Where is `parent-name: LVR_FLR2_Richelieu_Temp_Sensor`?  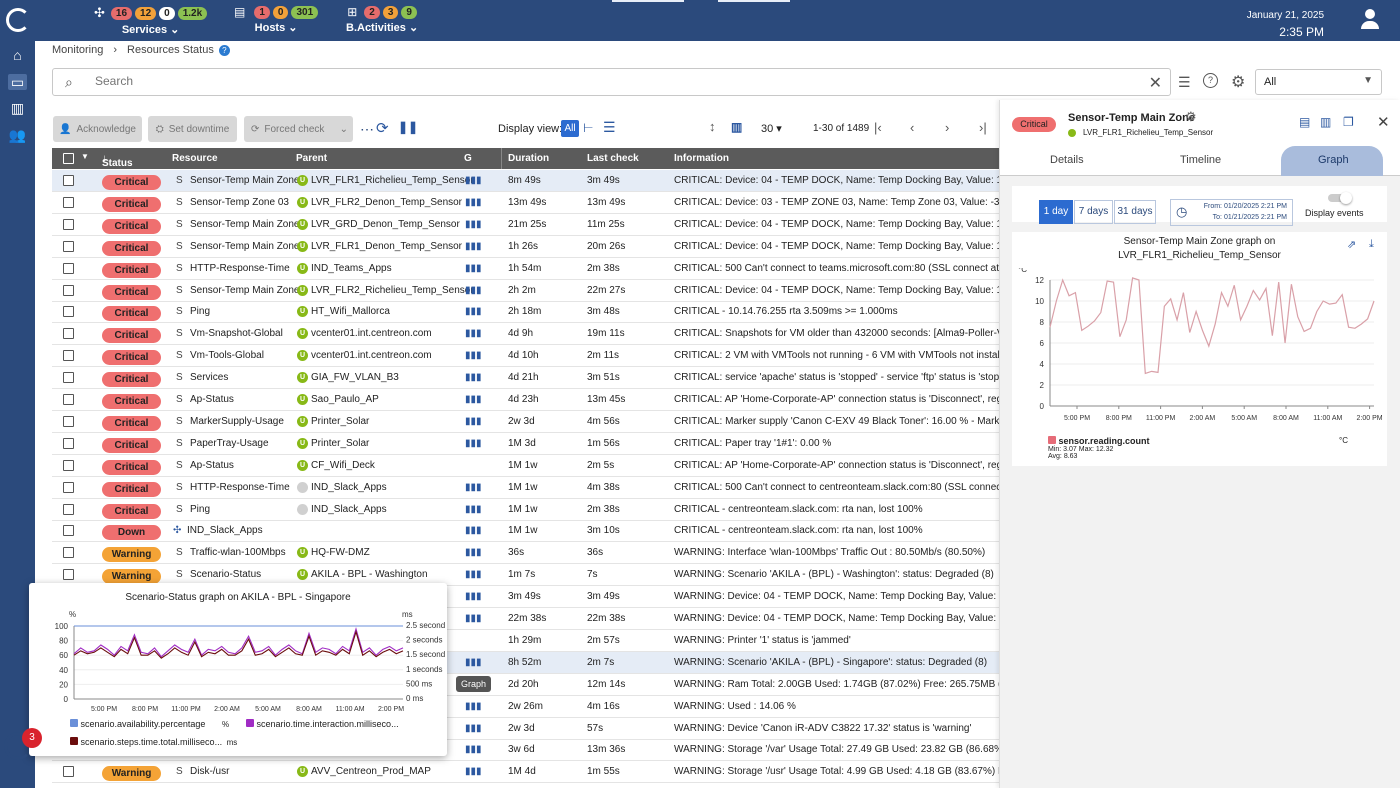
parent-name: LVR_FLR2_Richelieu_Temp_Sensor is located at coordinates (392, 290).